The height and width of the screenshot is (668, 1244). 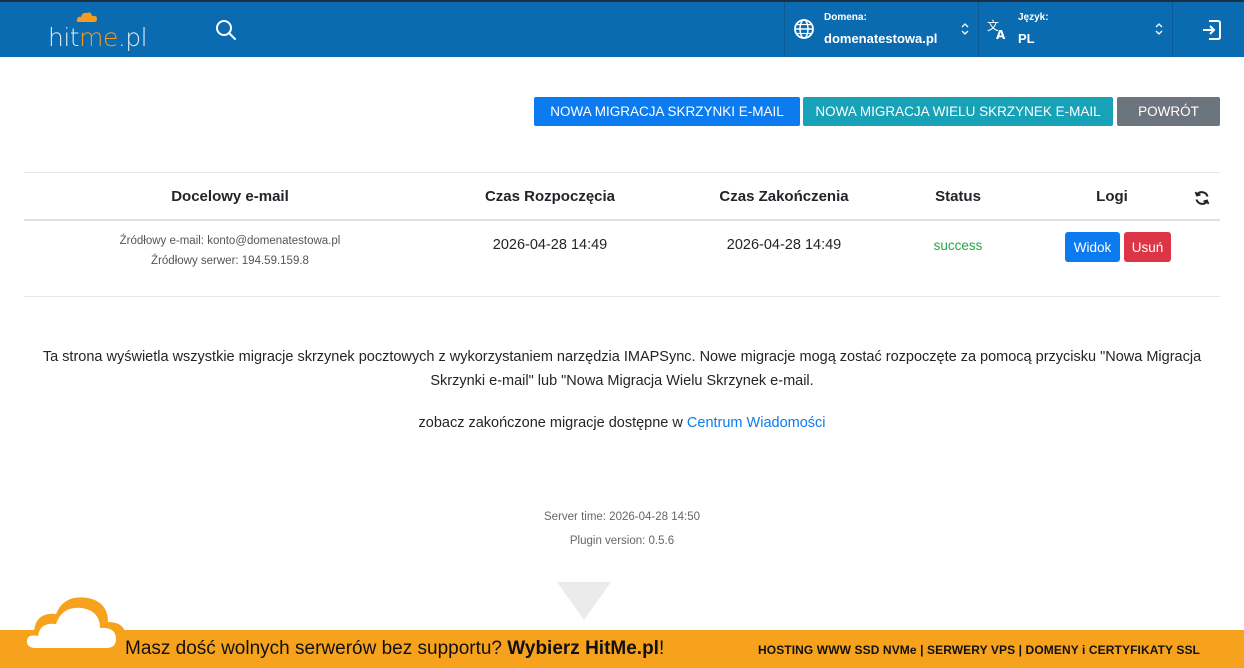 What do you see at coordinates (661, 648) in the screenshot?
I see `banner-slogan-end: !` at bounding box center [661, 648].